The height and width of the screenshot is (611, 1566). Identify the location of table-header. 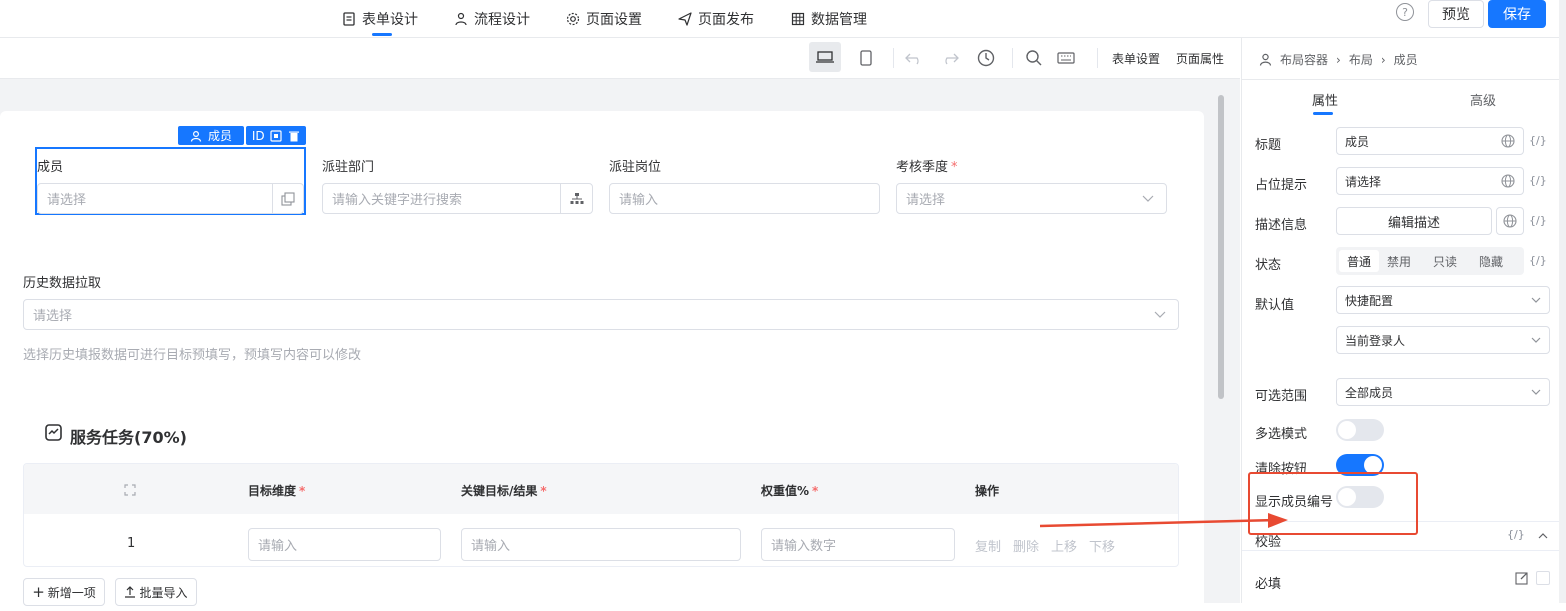
(601, 489).